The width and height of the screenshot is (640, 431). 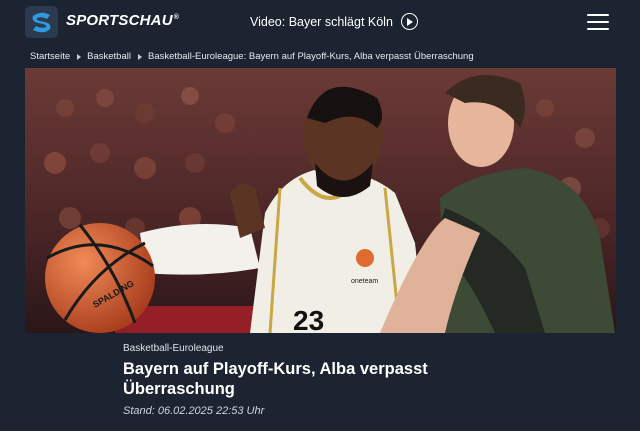 I want to click on jersey-number: 23, so click(x=308, y=319).